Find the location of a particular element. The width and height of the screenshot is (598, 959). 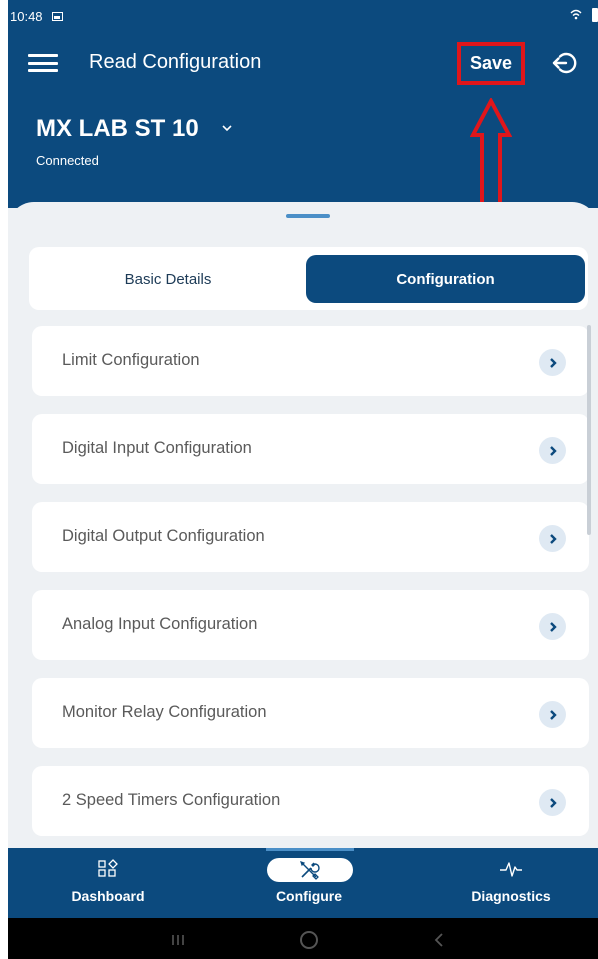

list-item-label: Digital Input Configuration is located at coordinates (157, 448).